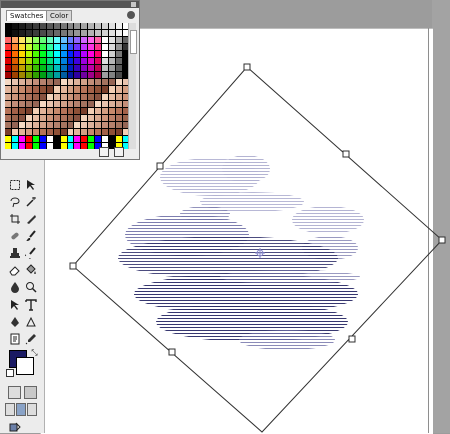  What do you see at coordinates (14, 218) in the screenshot?
I see `crop-tool` at bounding box center [14, 218].